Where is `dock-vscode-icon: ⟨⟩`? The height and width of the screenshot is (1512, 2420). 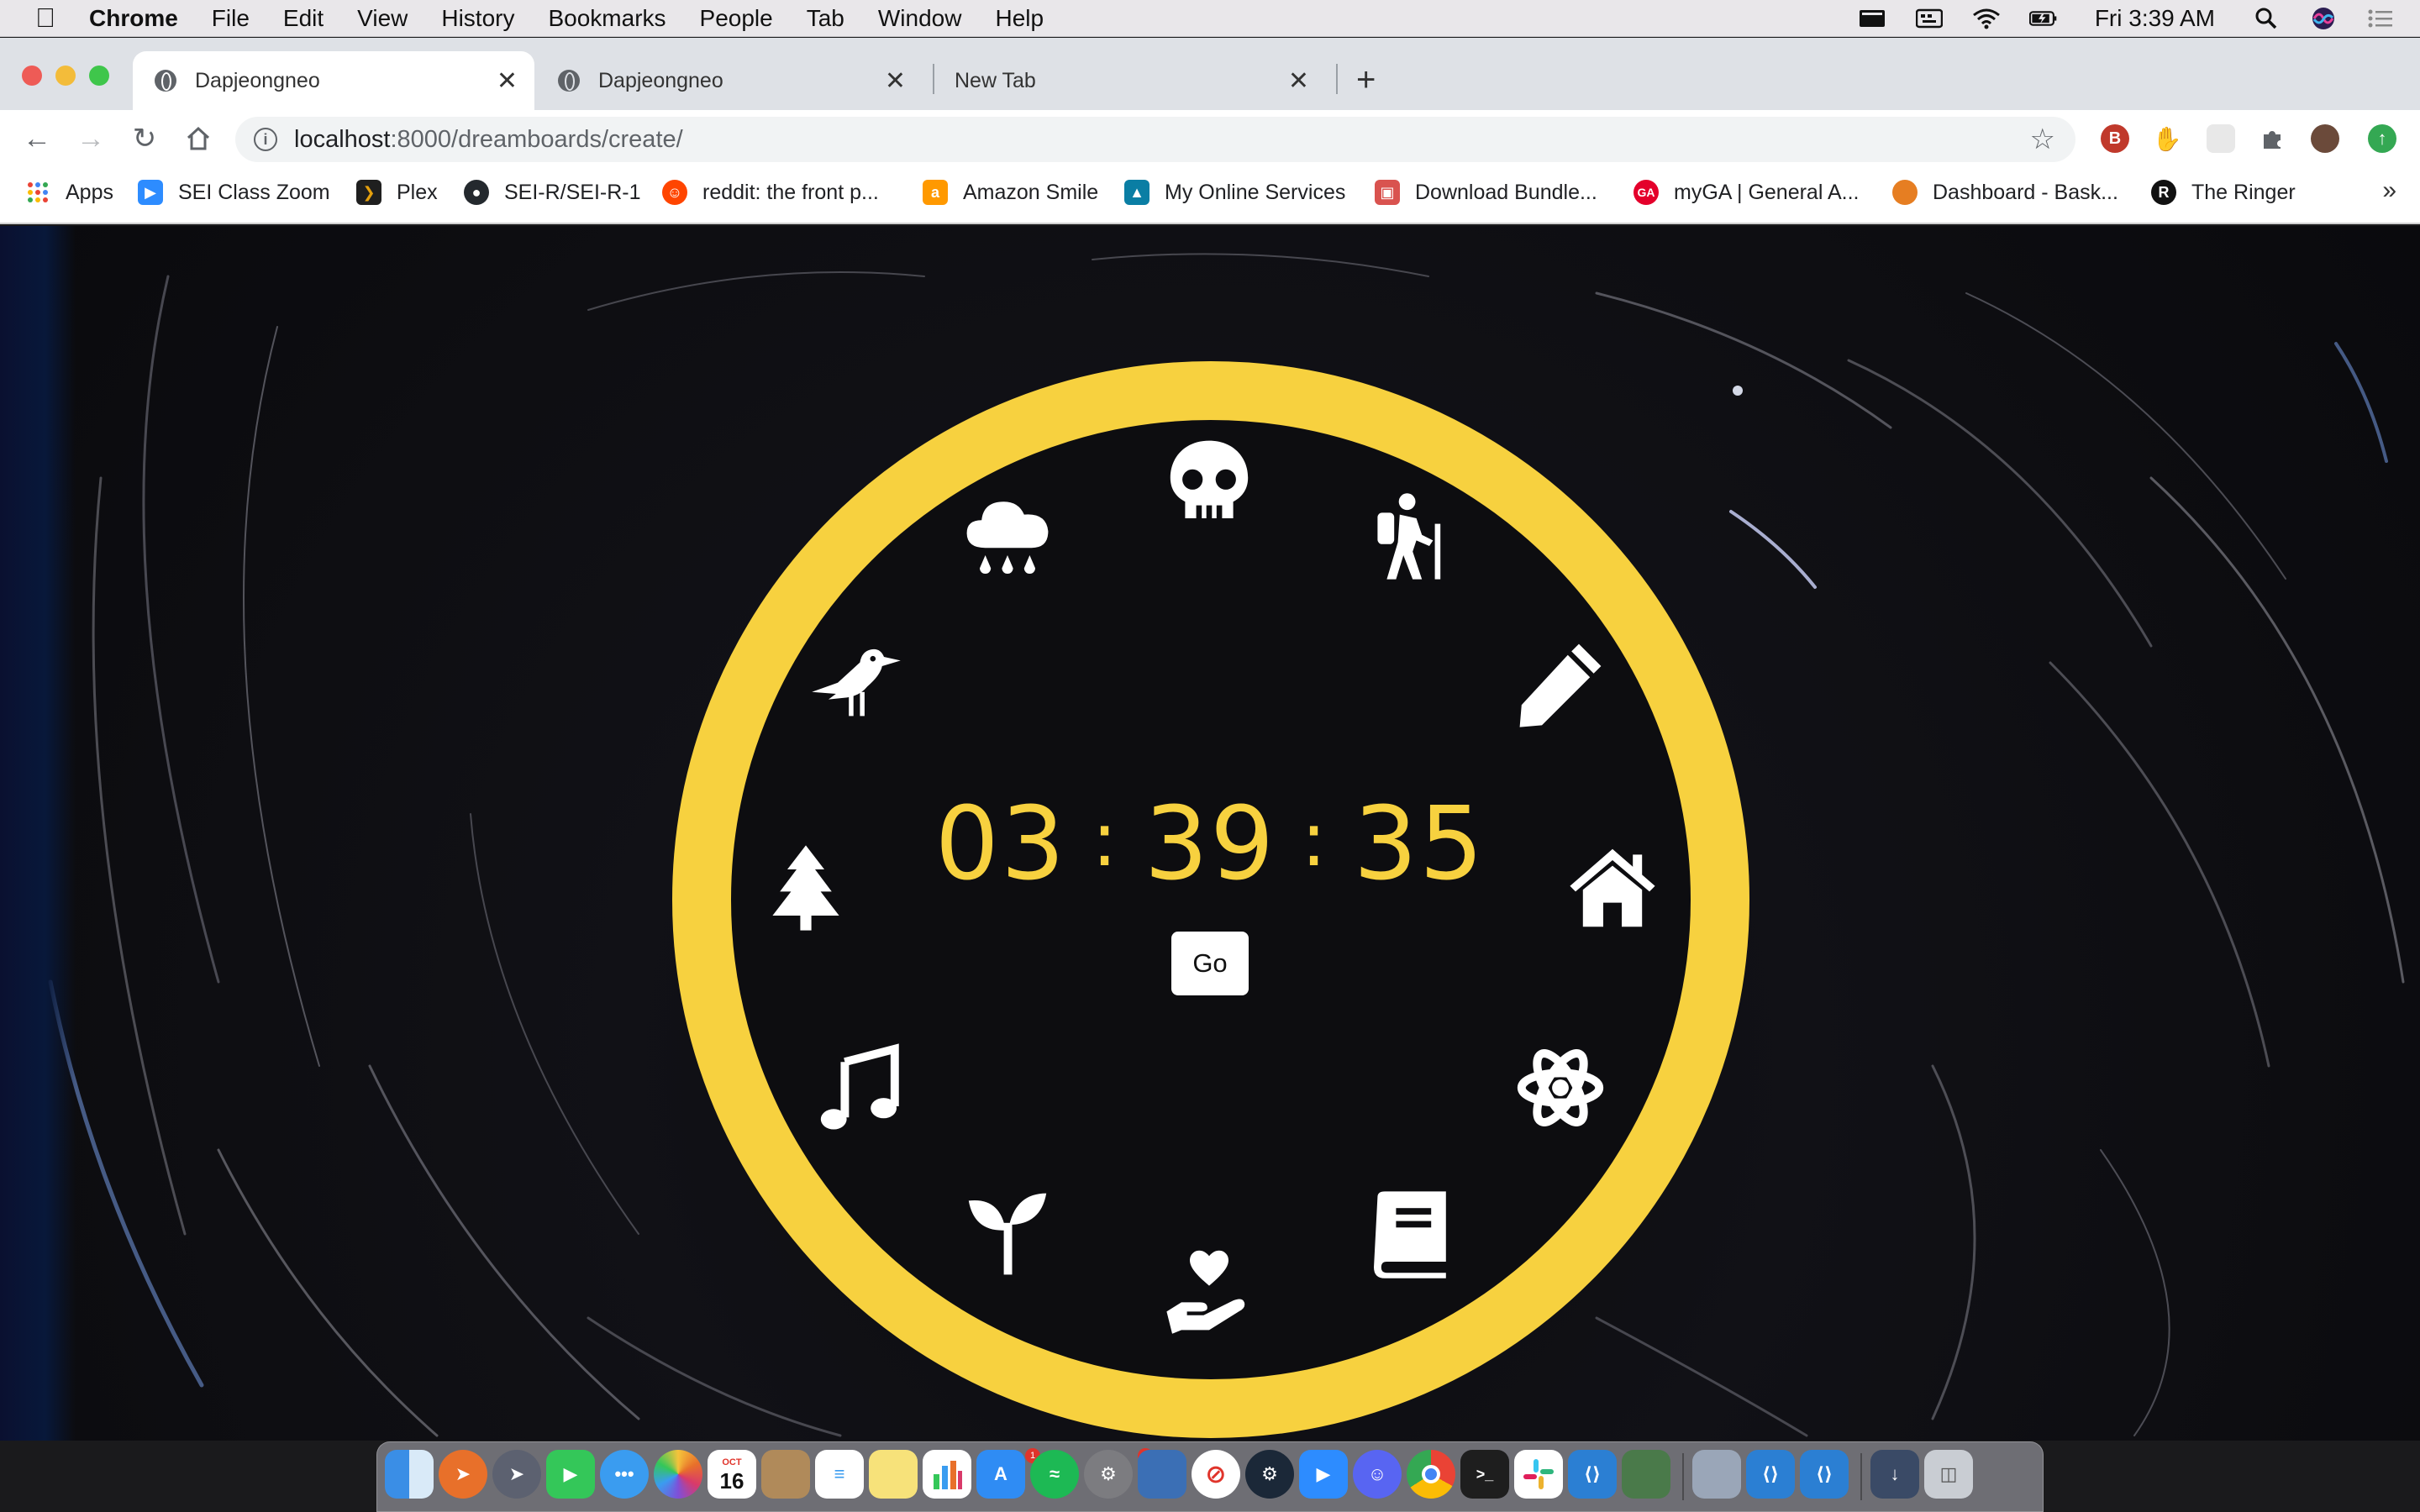 dock-vscode-icon: ⟨⟩ is located at coordinates (1592, 1474).